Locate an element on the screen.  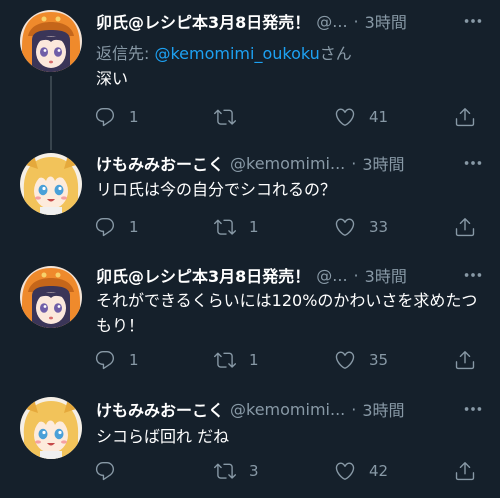
action-bar: 1 41 is located at coordinates (290, 117).